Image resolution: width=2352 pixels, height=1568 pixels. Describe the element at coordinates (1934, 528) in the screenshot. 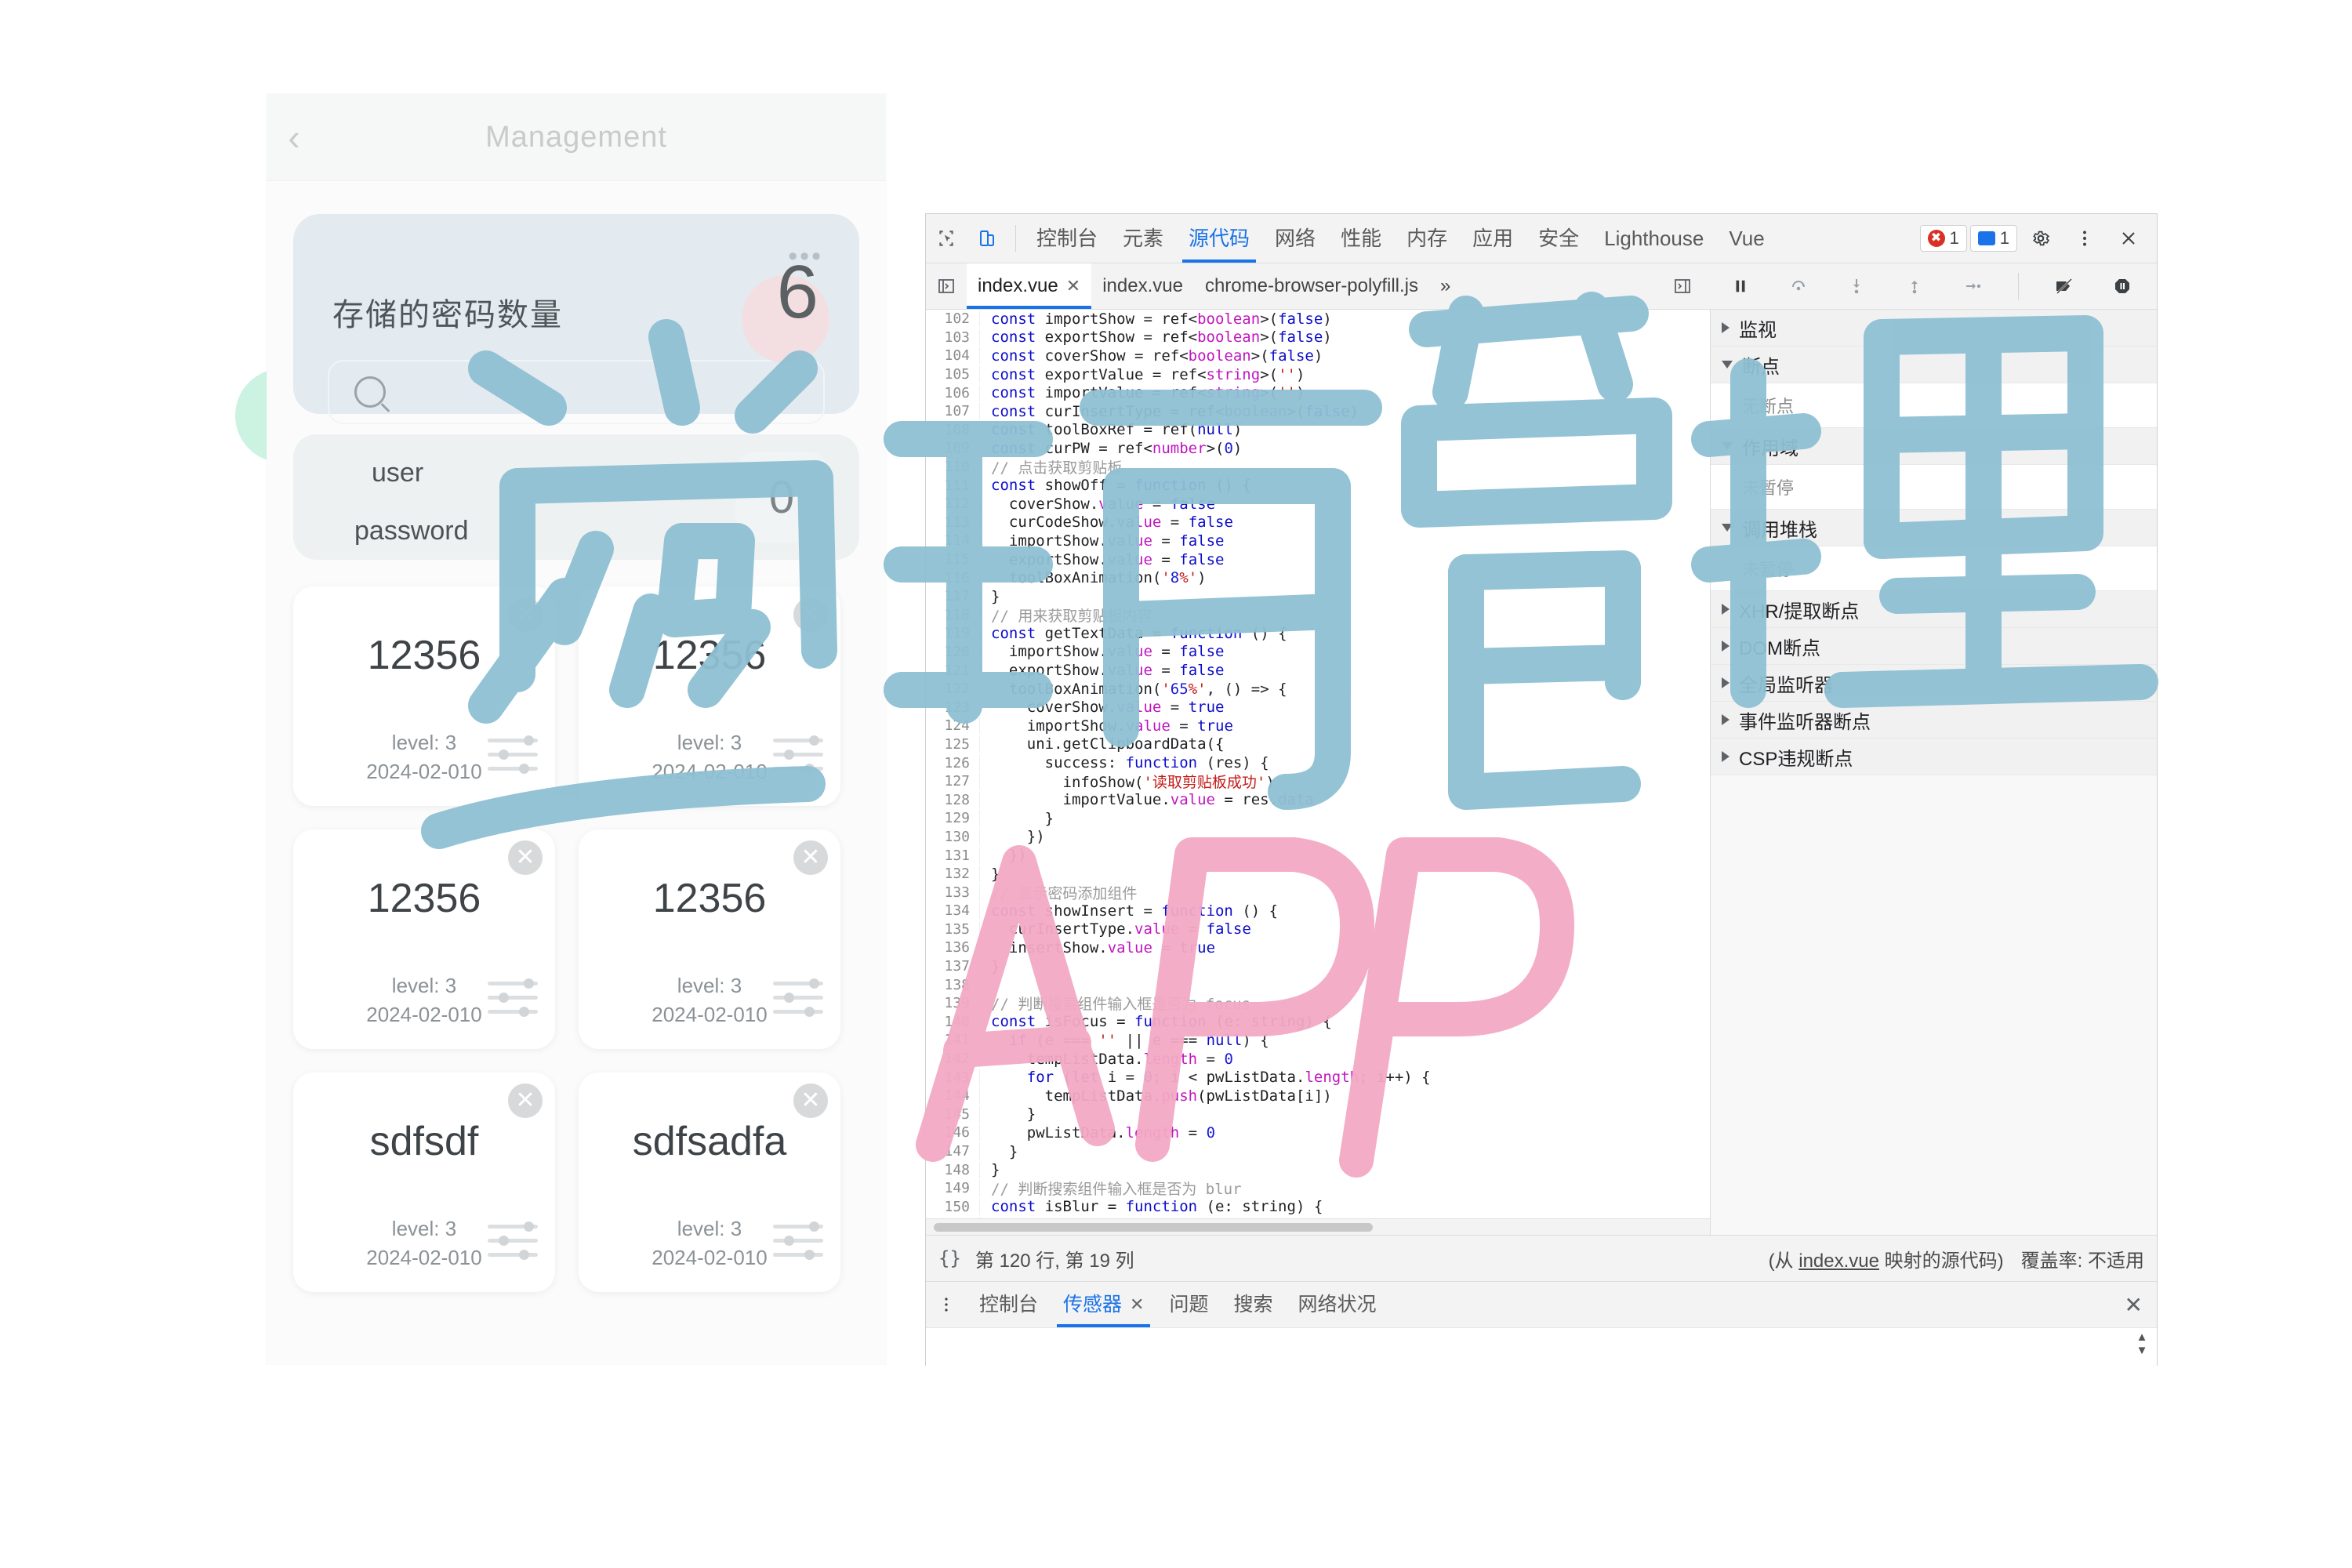

I see `sidebar-section-调用堆栈: 调用堆栈` at that location.